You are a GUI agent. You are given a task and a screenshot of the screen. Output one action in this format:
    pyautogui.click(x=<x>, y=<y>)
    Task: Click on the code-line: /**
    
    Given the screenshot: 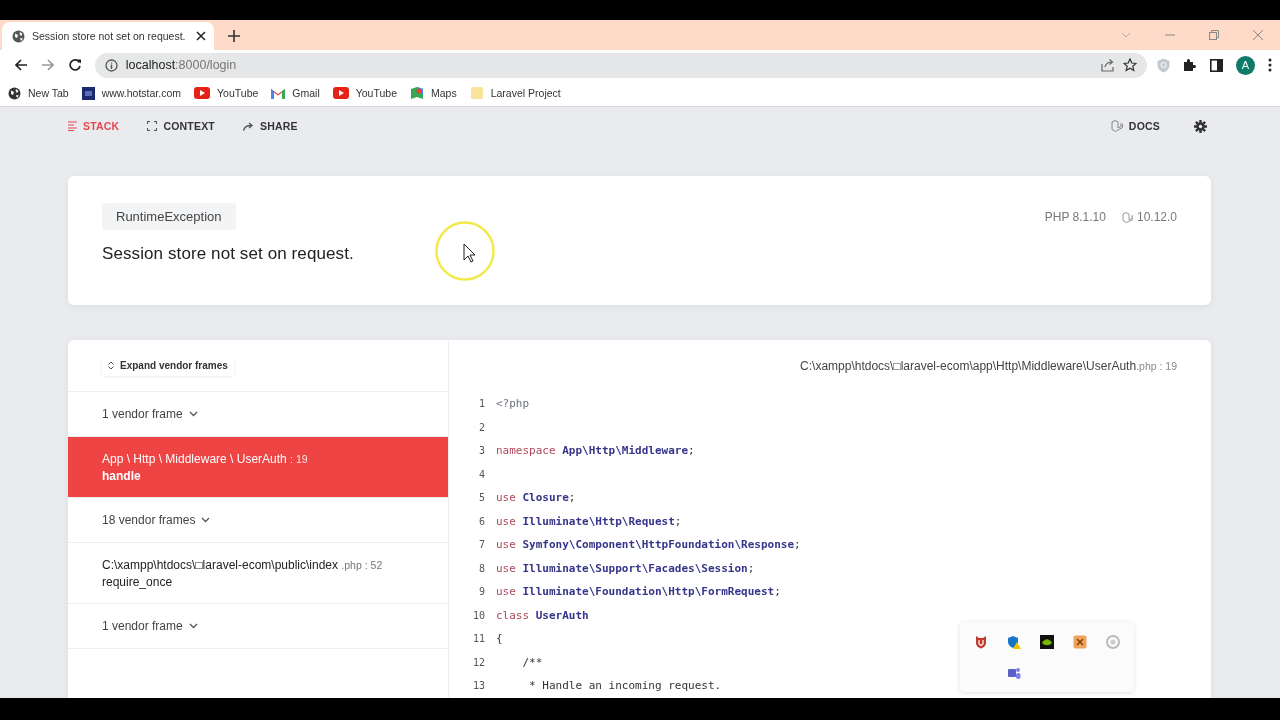 What is the action you would take?
    pyautogui.click(x=532, y=662)
    